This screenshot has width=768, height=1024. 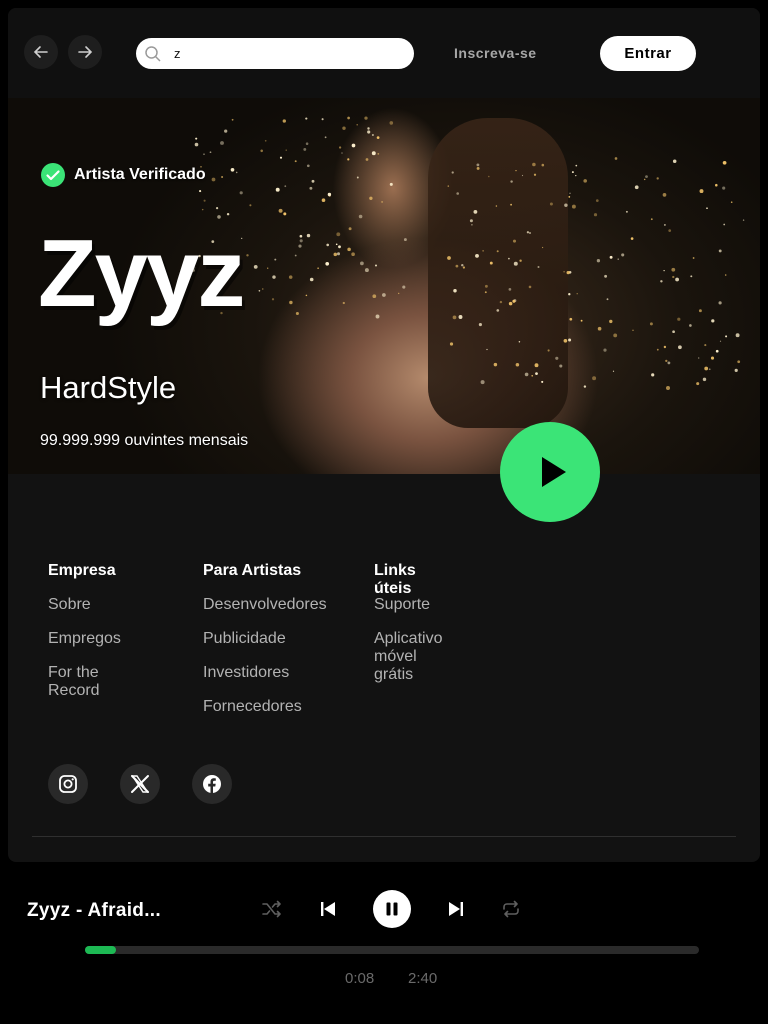 I want to click on repeat-button, so click(x=511, y=909).